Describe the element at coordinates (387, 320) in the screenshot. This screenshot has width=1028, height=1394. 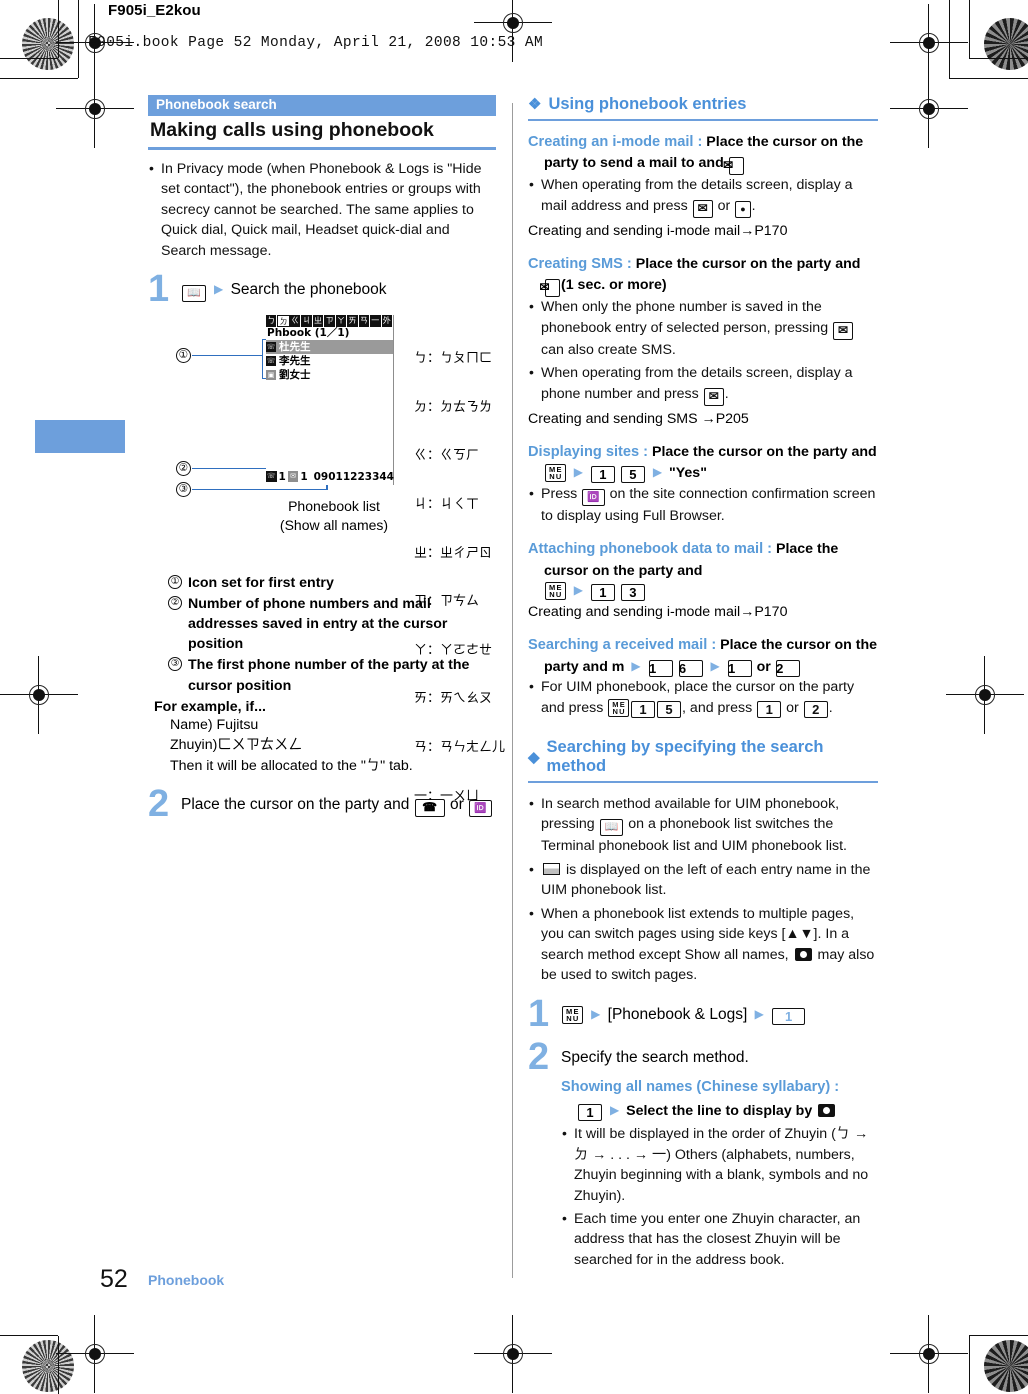
I see `tab-item: 外` at that location.